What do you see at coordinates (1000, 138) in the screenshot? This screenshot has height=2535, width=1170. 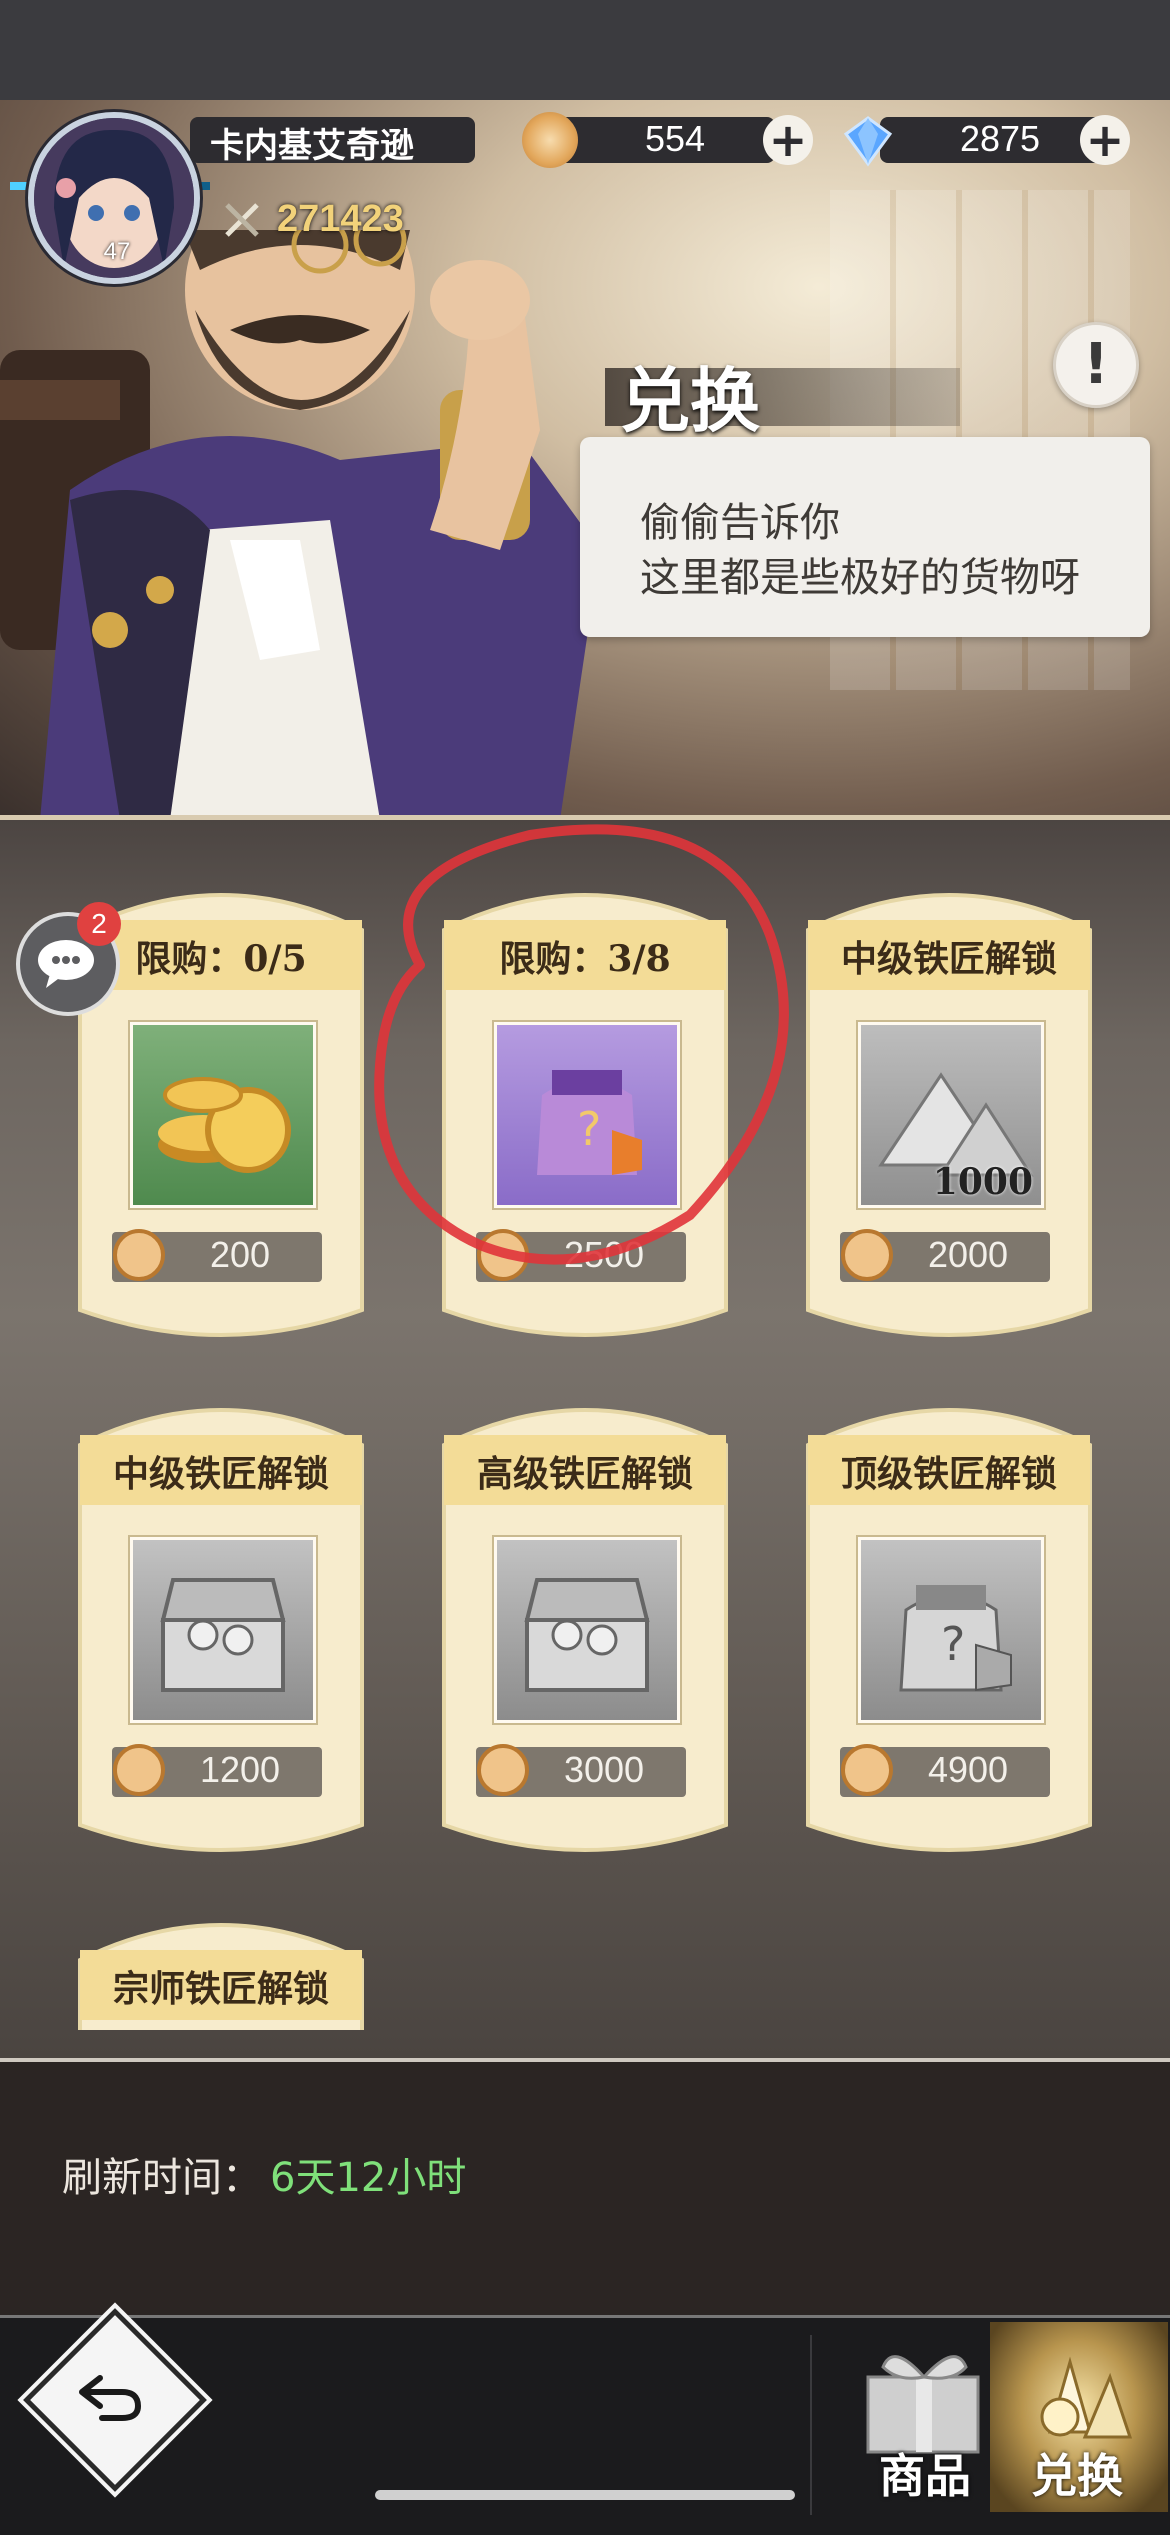 I see `diamond-amount: 2875` at bounding box center [1000, 138].